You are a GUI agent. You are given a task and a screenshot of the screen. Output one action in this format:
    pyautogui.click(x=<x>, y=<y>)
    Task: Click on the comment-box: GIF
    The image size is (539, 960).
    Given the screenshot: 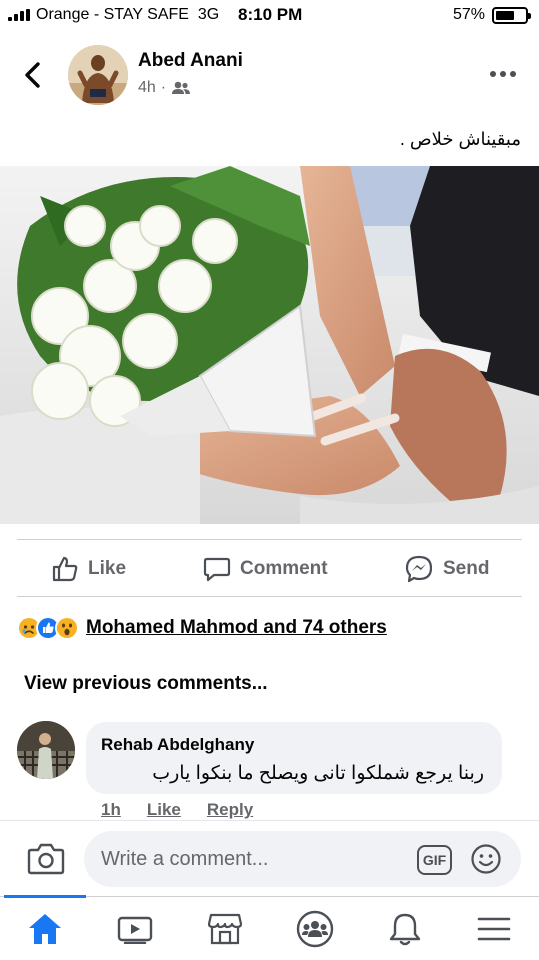 What is the action you would take?
    pyautogui.click(x=302, y=859)
    